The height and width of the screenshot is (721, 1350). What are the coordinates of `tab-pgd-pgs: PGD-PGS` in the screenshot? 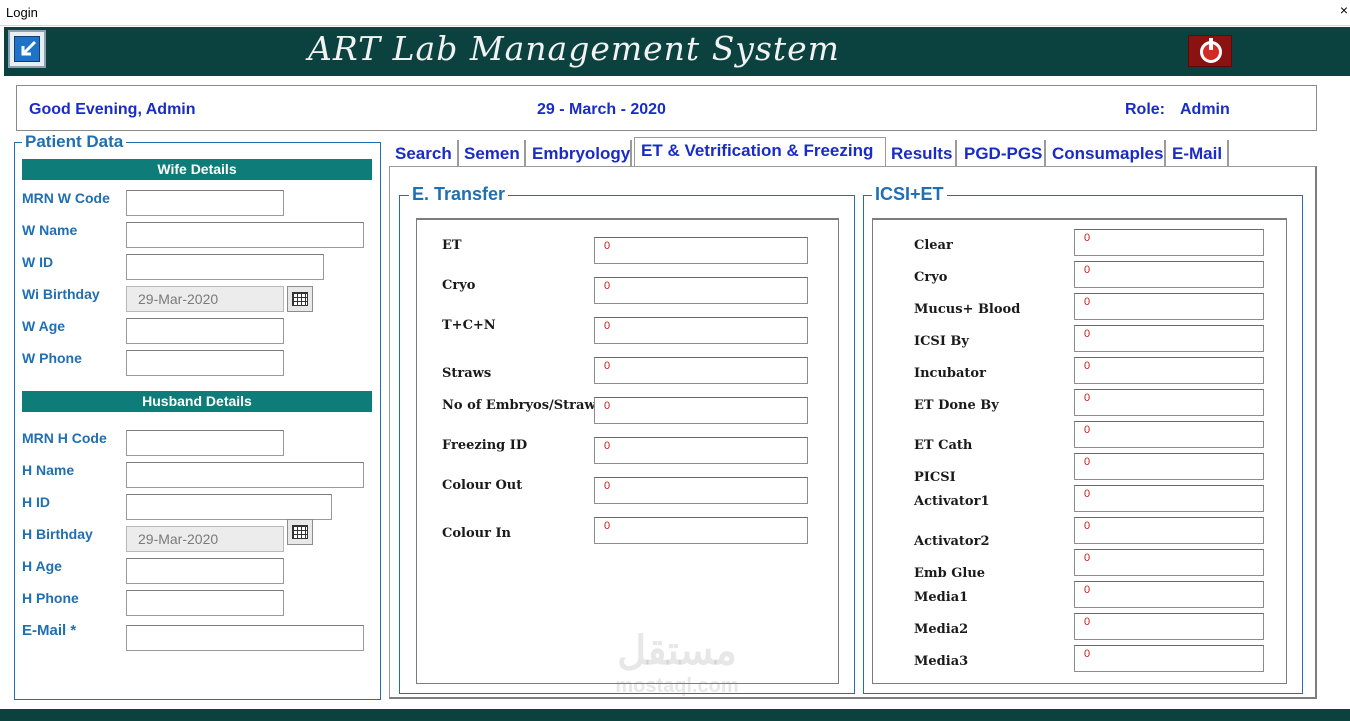 It's located at (1005, 153).